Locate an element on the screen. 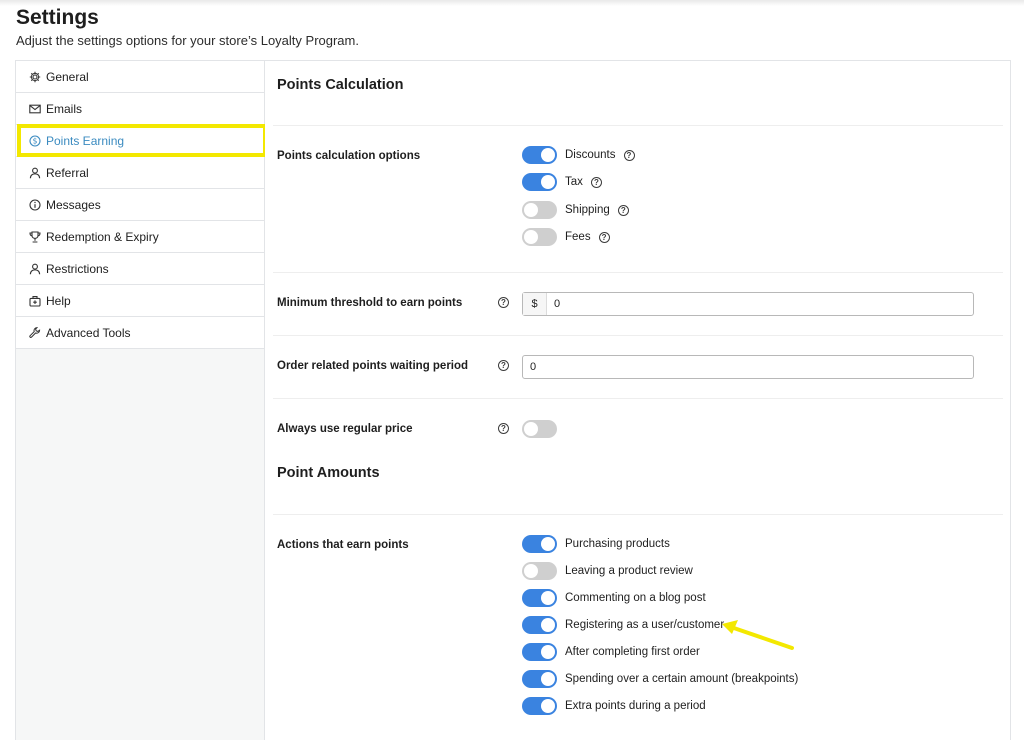 The height and width of the screenshot is (740, 1024). sidebar-item-redemption-expiry: Redemption & Expiry is located at coordinates (140, 237).